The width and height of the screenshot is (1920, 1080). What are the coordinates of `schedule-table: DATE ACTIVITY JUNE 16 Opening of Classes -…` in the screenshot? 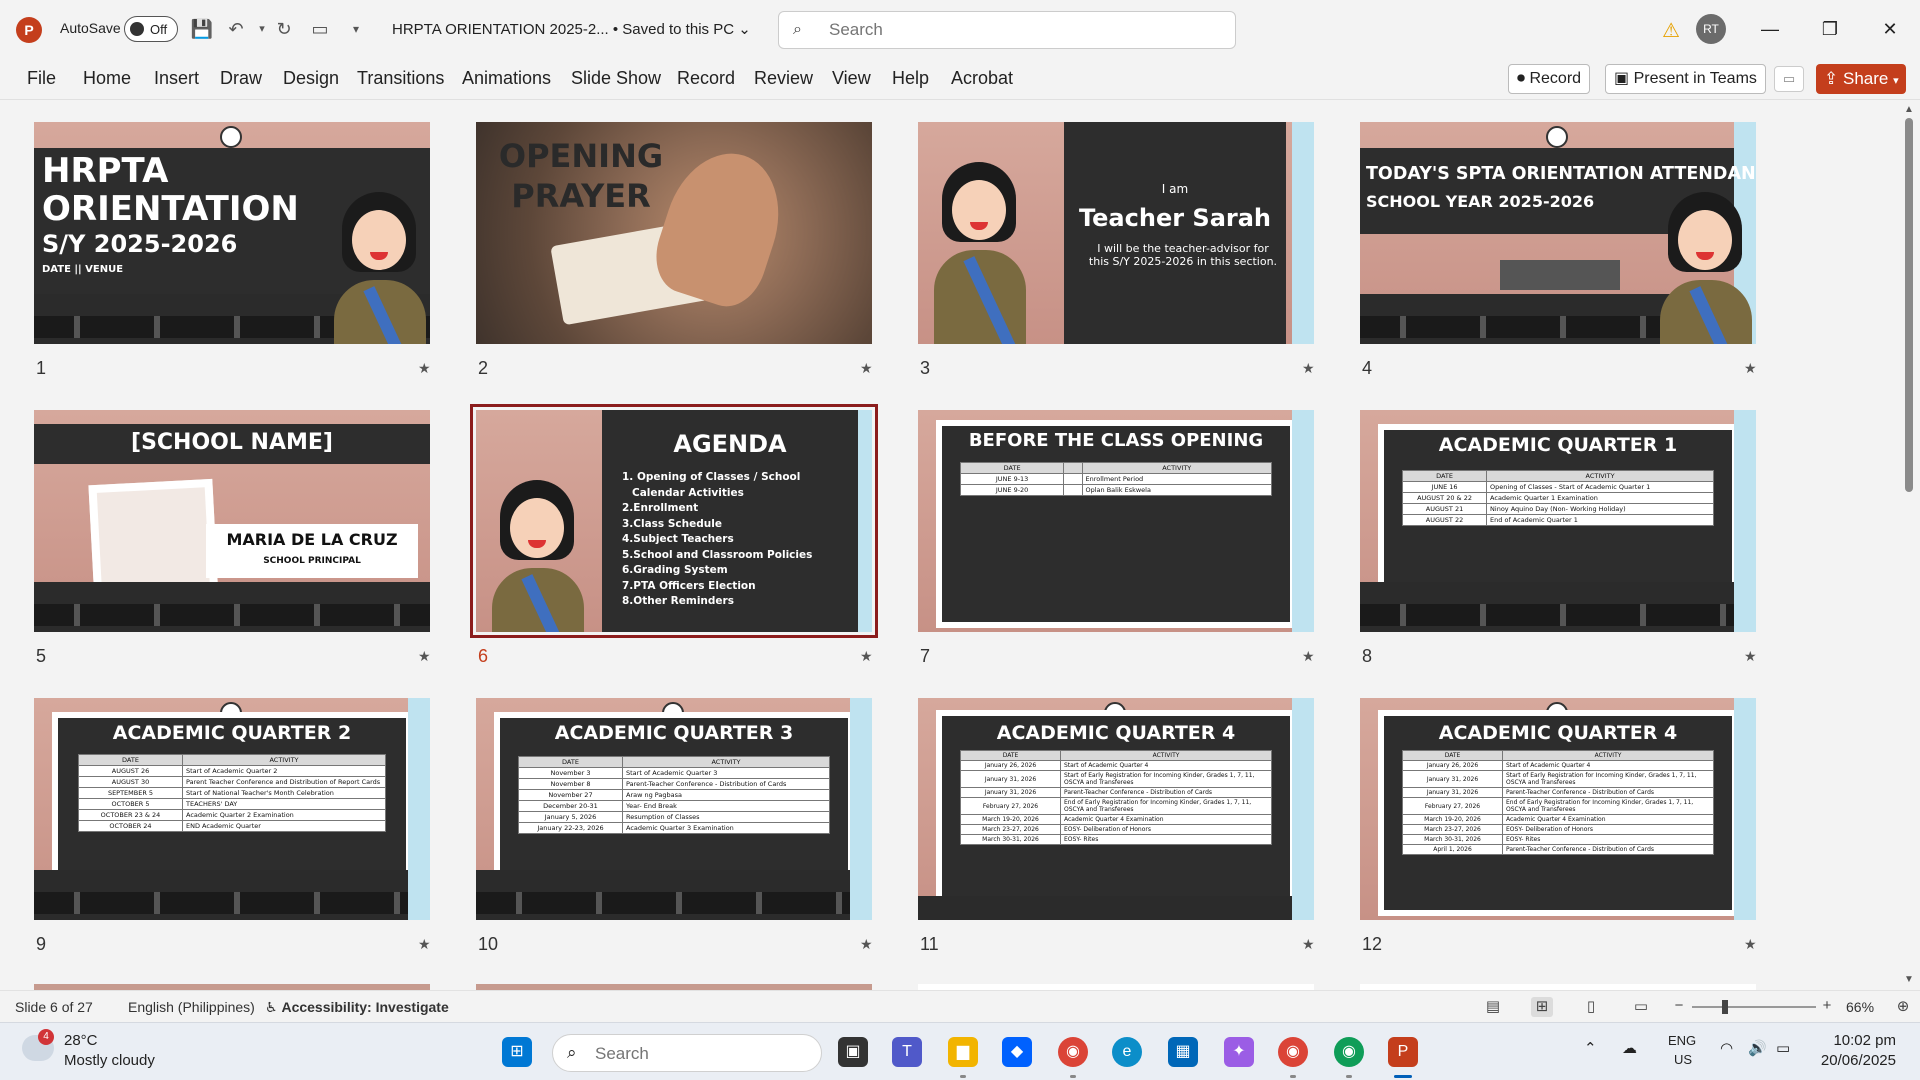 It's located at (1557, 498).